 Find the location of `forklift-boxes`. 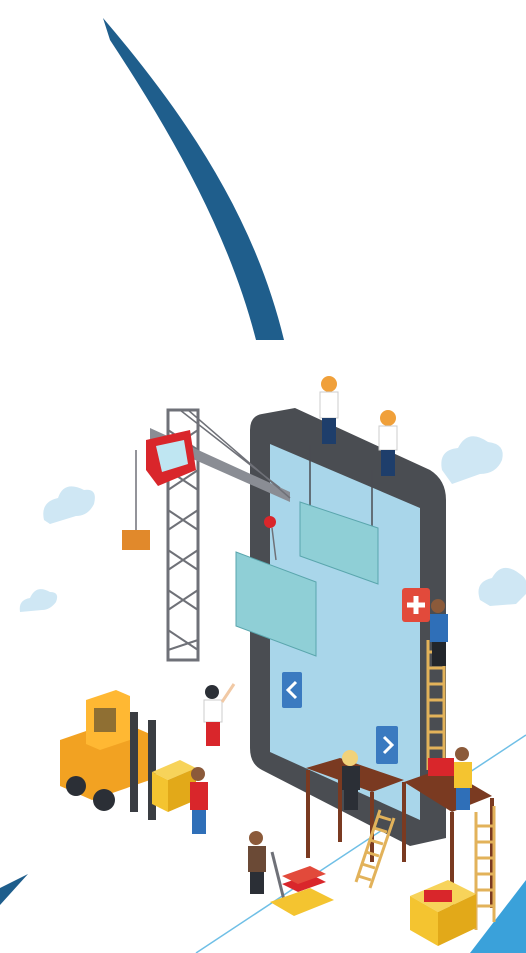

forklift-boxes is located at coordinates (174, 786).